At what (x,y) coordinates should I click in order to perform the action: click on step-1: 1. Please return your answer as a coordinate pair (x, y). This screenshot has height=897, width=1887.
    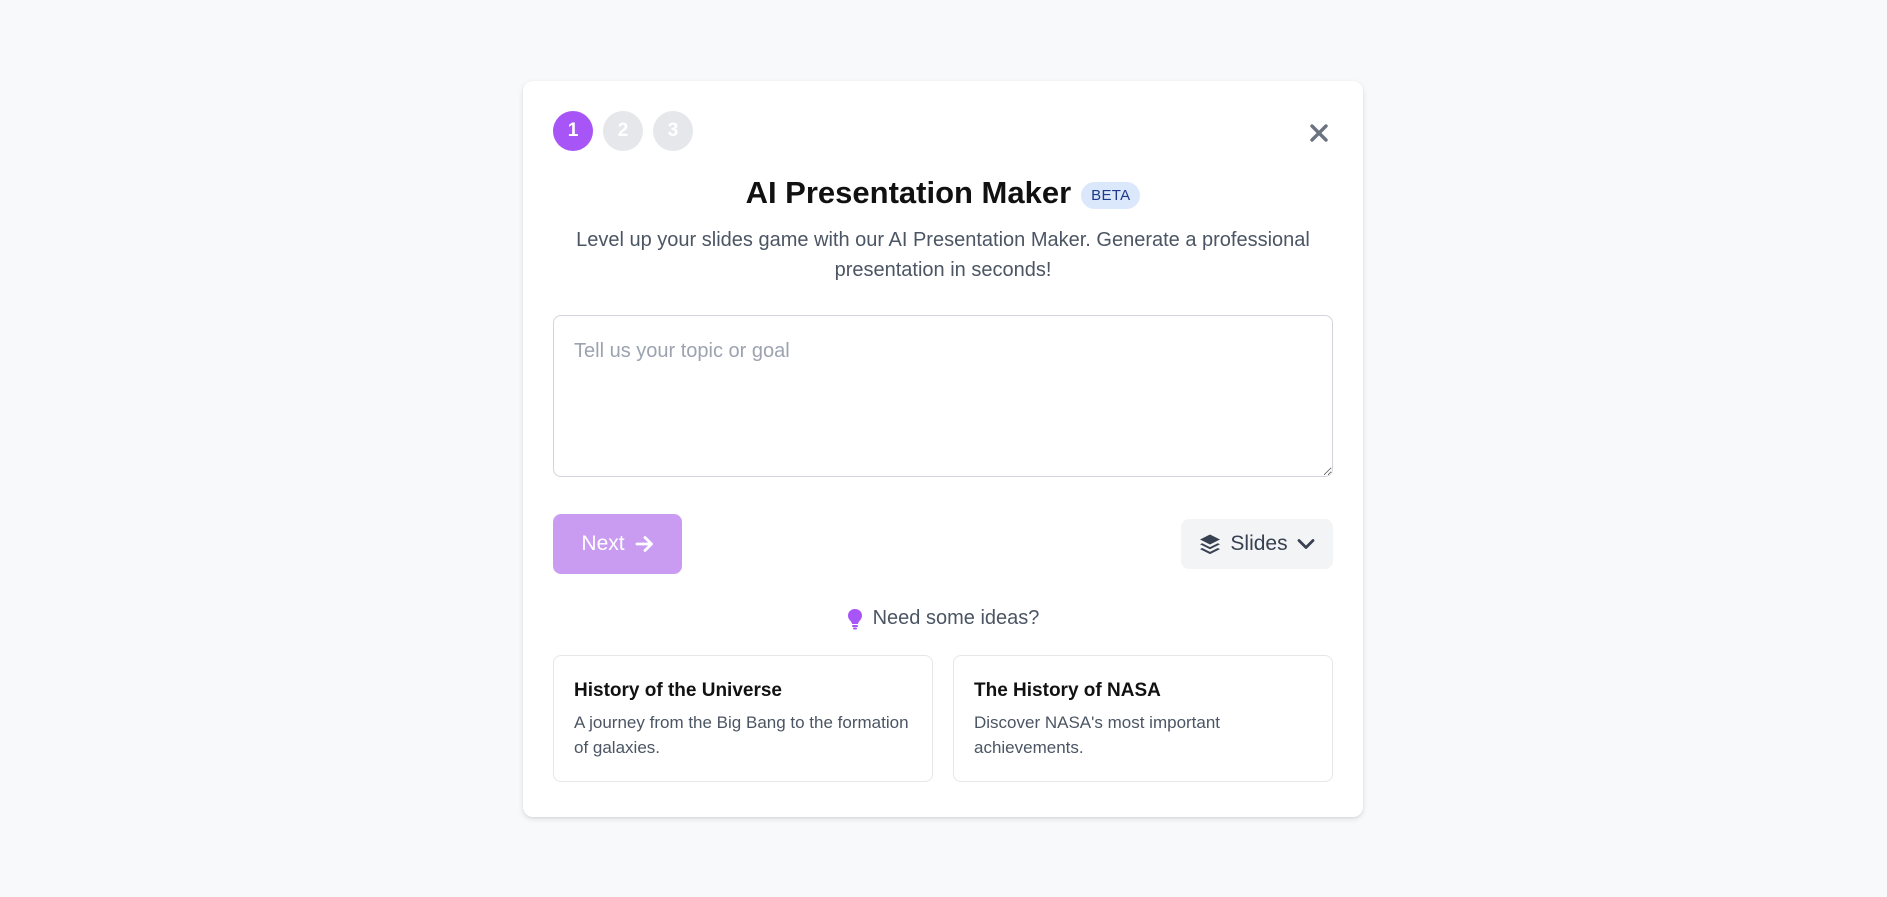
    Looking at the image, I should click on (573, 131).